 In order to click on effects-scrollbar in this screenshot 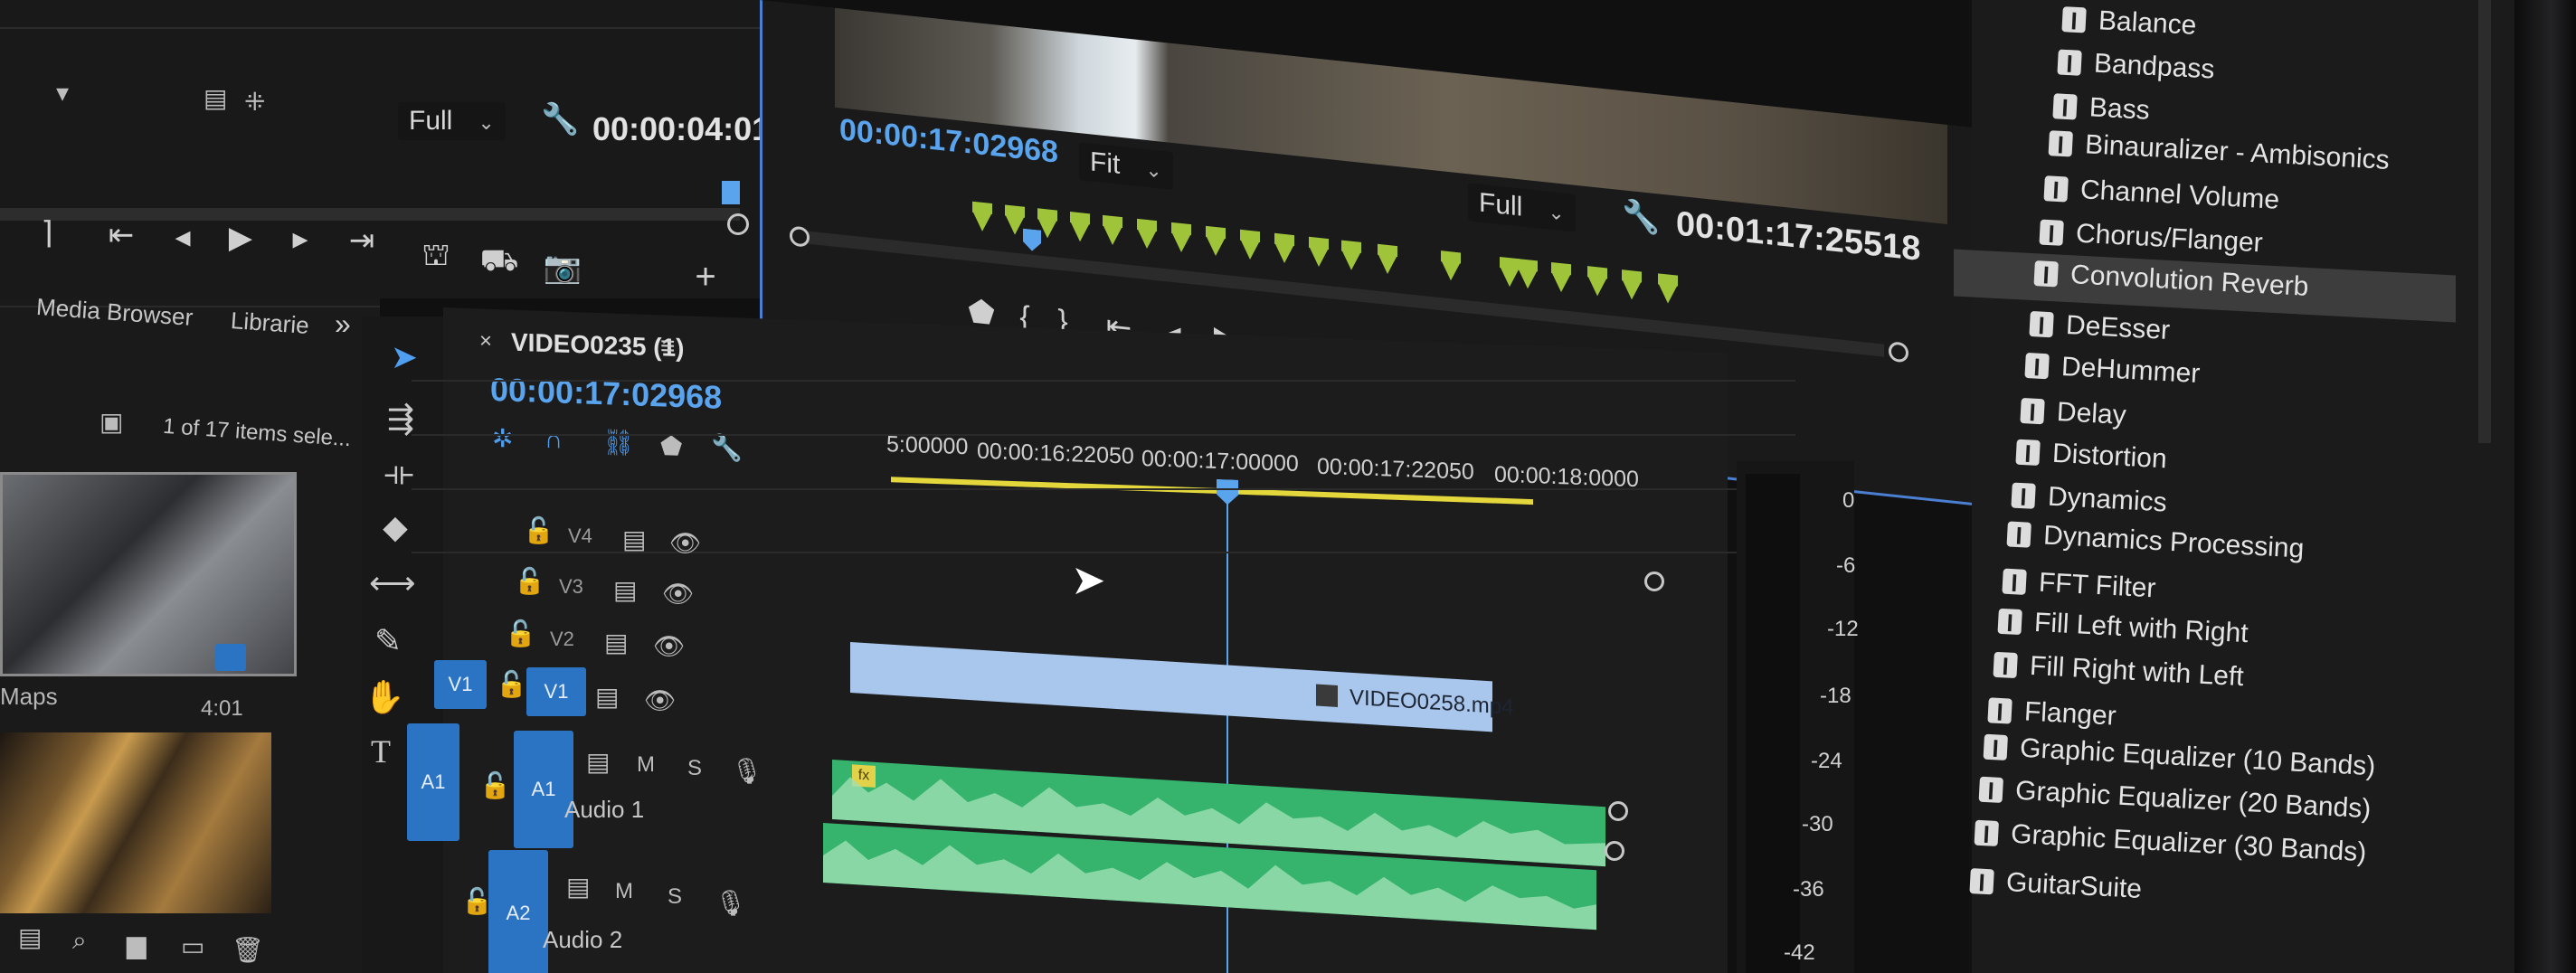, I will do `click(2484, 222)`.